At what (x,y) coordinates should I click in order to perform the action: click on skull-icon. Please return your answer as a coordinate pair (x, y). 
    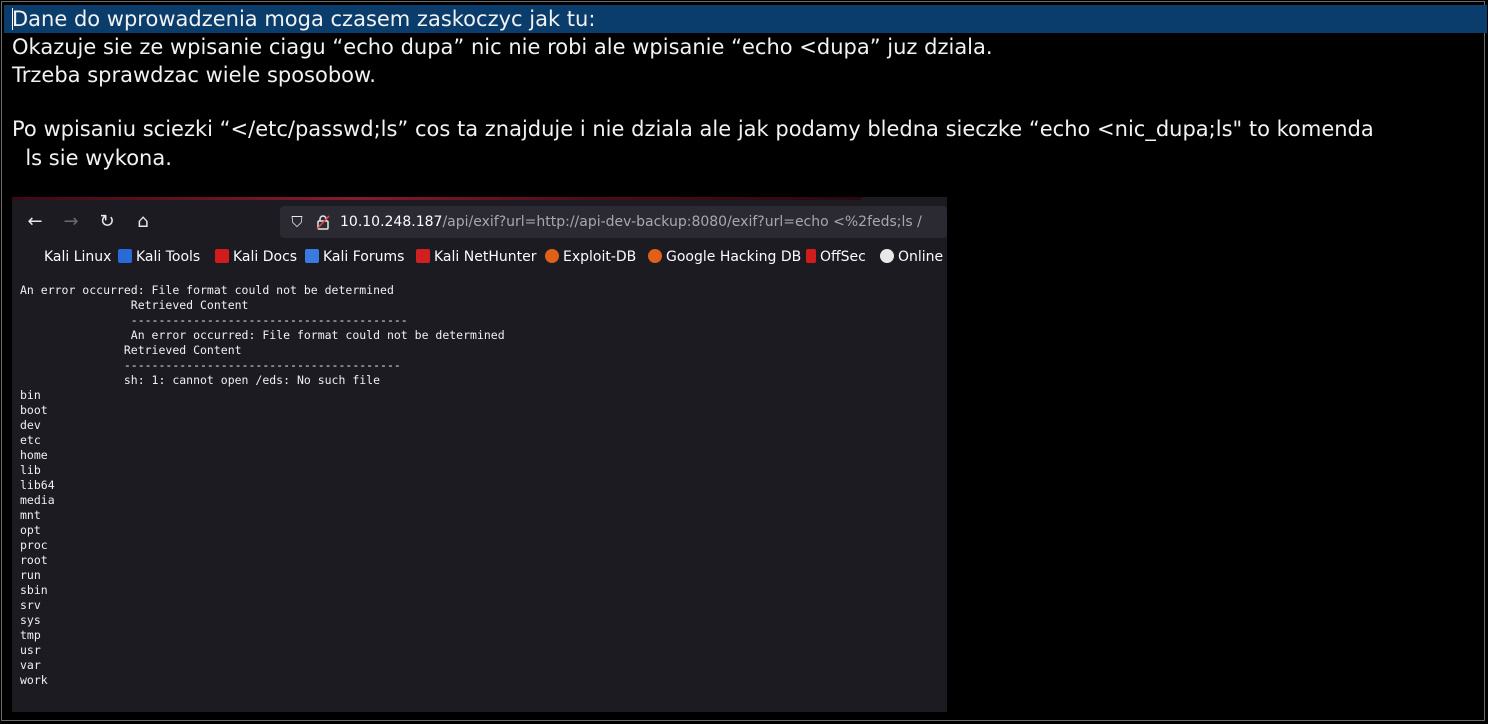
    Looking at the image, I should click on (887, 256).